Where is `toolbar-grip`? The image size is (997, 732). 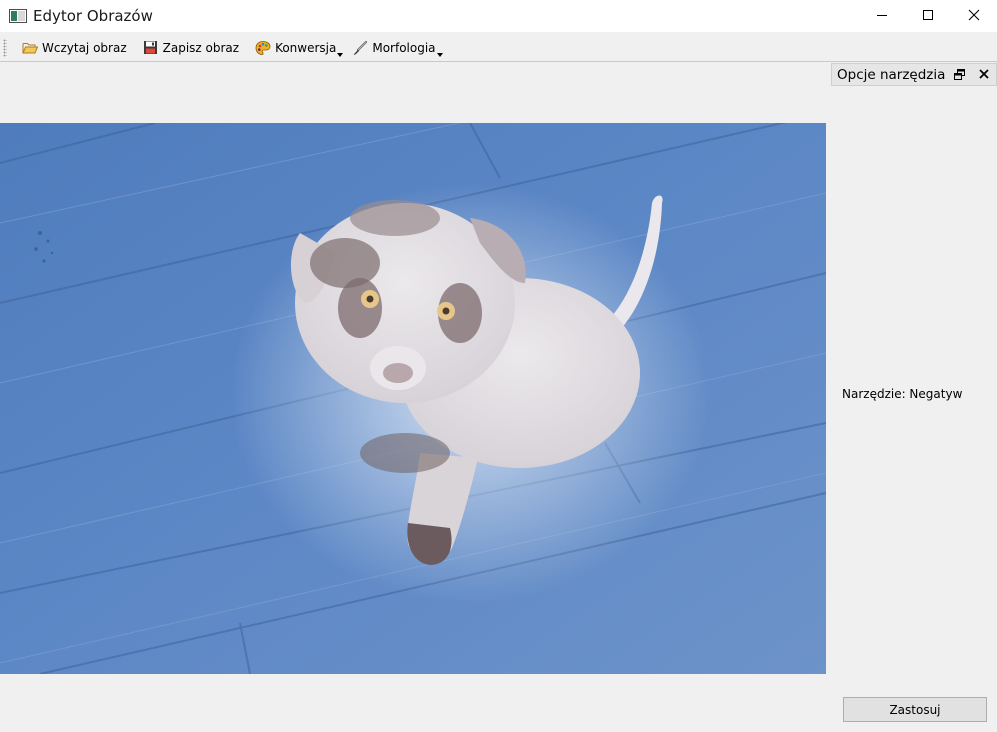
toolbar-grip is located at coordinates (5, 47).